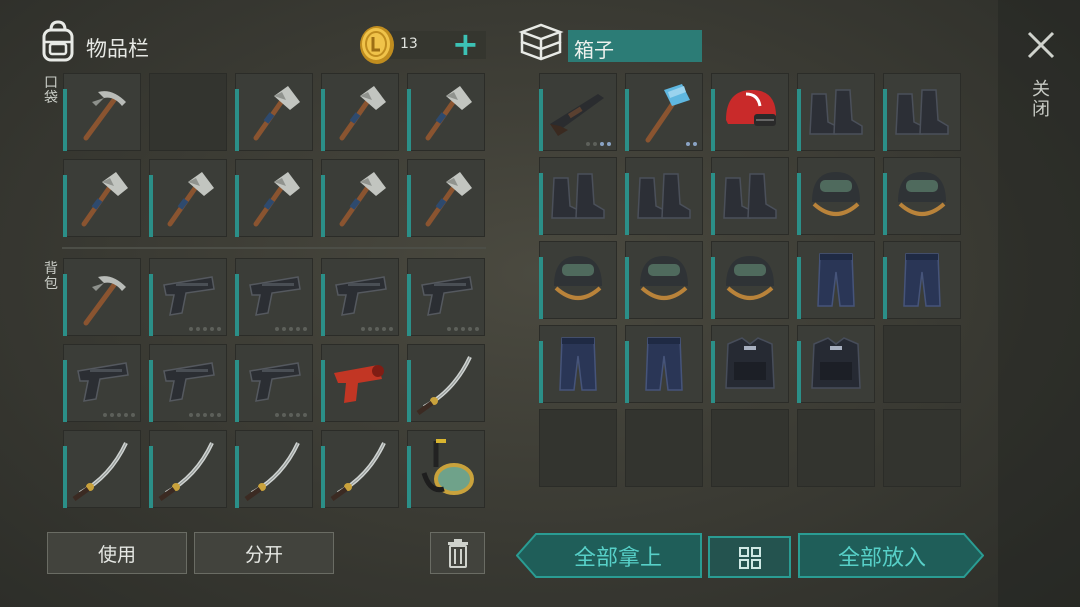 This screenshot has height=607, width=1080. Describe the element at coordinates (1041, 45) in the screenshot. I see `close-button` at that location.